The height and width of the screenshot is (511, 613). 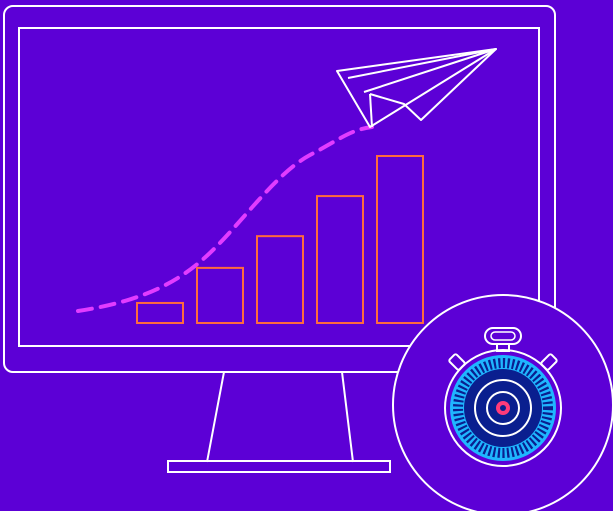 What do you see at coordinates (416, 88) in the screenshot?
I see `paper-plane-icon` at bounding box center [416, 88].